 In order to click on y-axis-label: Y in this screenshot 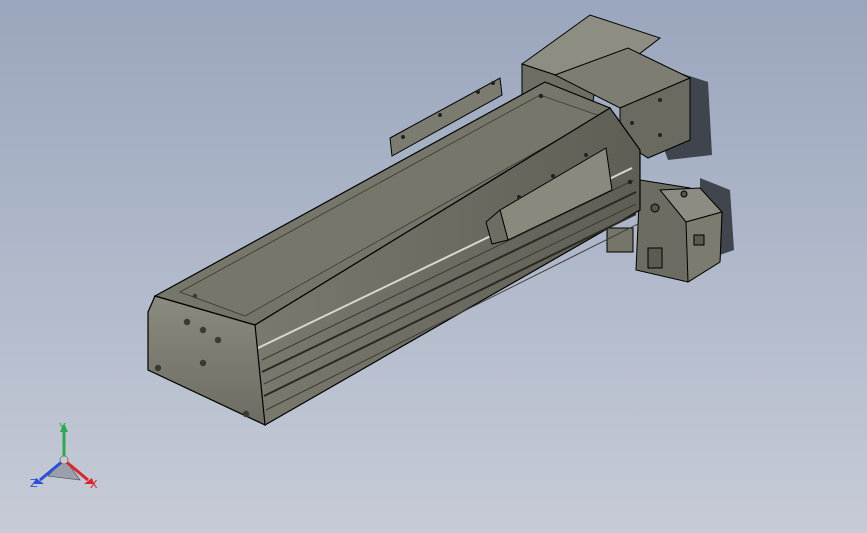, I will do `click(62, 427)`.